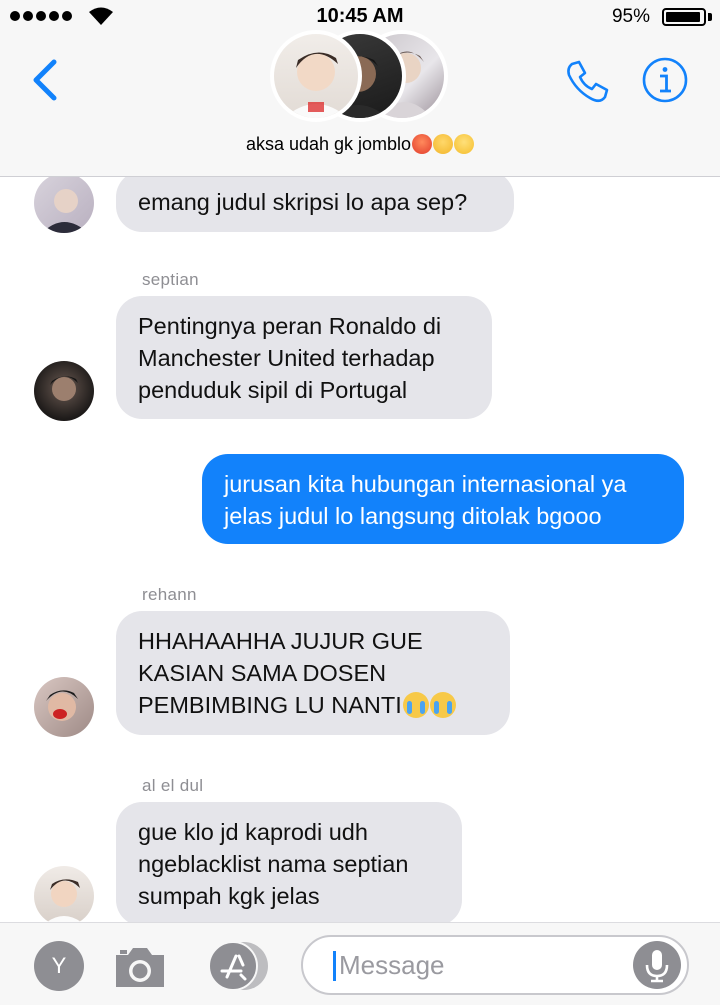 The height and width of the screenshot is (1005, 720). I want to click on sender-name: septian, so click(170, 279).